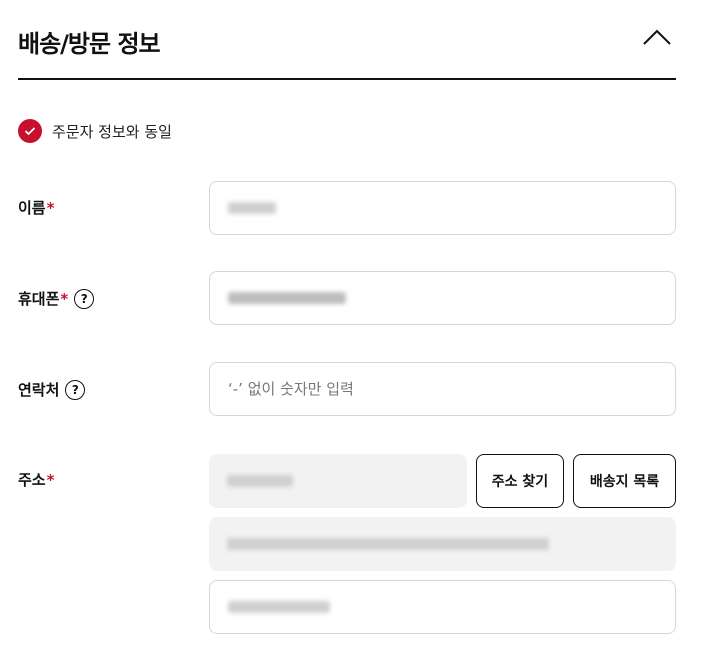  I want to click on mobile-input, so click(442, 298).